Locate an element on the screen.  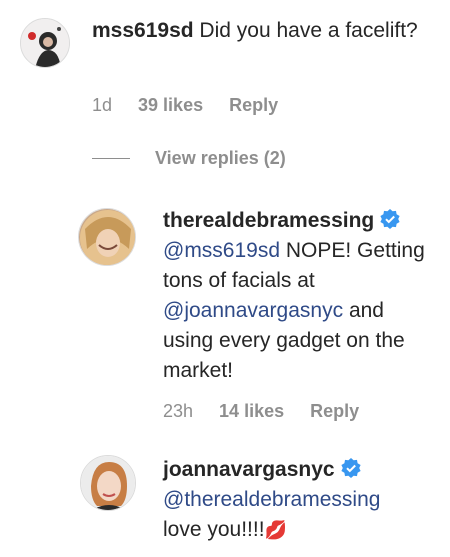
username: mss619sd is located at coordinates (143, 30).